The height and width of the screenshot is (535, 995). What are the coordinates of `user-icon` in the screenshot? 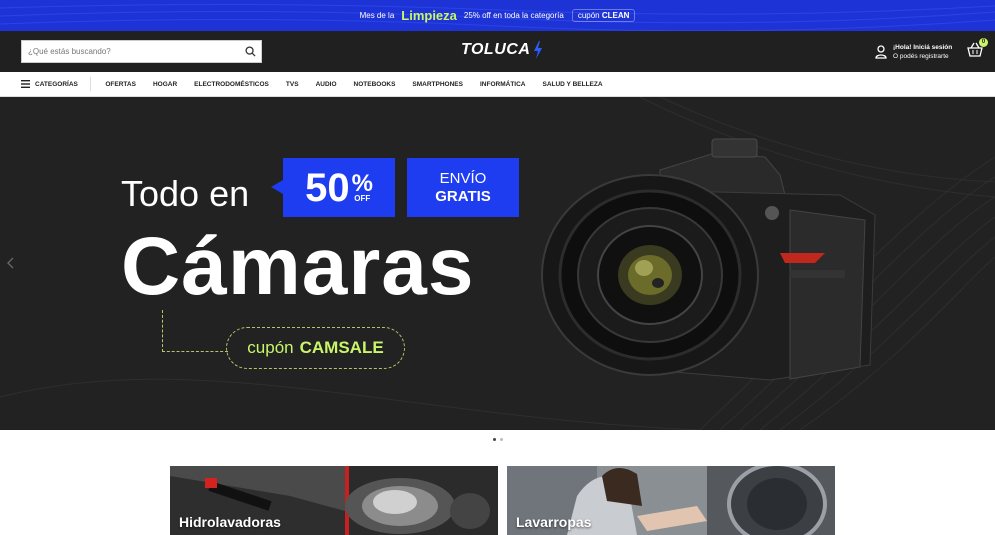 It's located at (881, 52).